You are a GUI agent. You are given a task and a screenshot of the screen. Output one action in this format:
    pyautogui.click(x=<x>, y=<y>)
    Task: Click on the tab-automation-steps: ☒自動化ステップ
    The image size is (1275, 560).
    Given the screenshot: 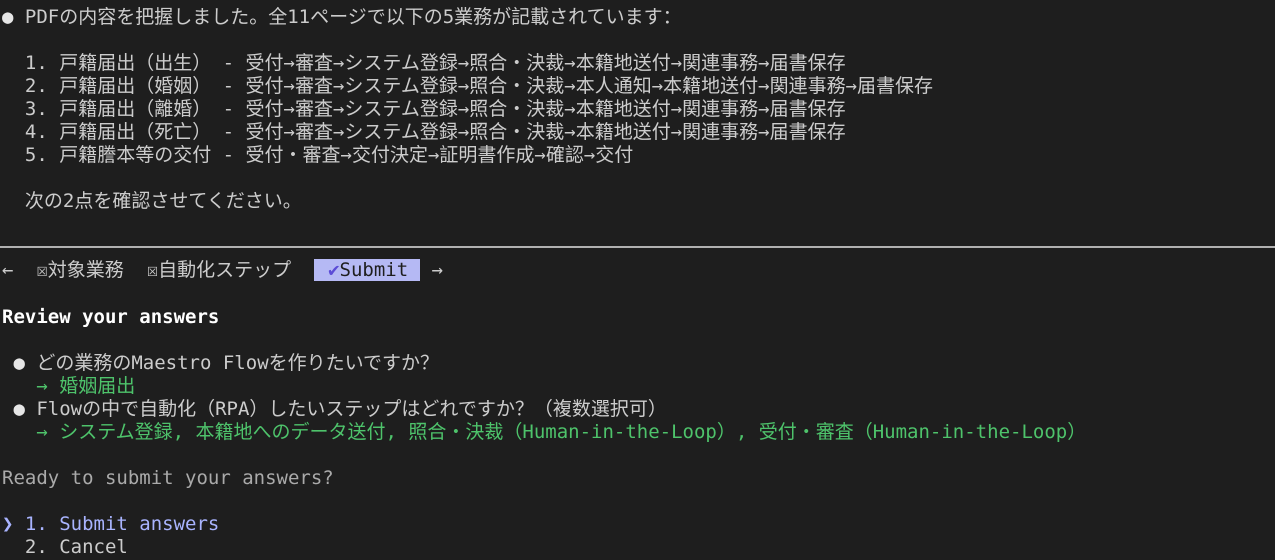 What is the action you would take?
    pyautogui.click(x=219, y=270)
    